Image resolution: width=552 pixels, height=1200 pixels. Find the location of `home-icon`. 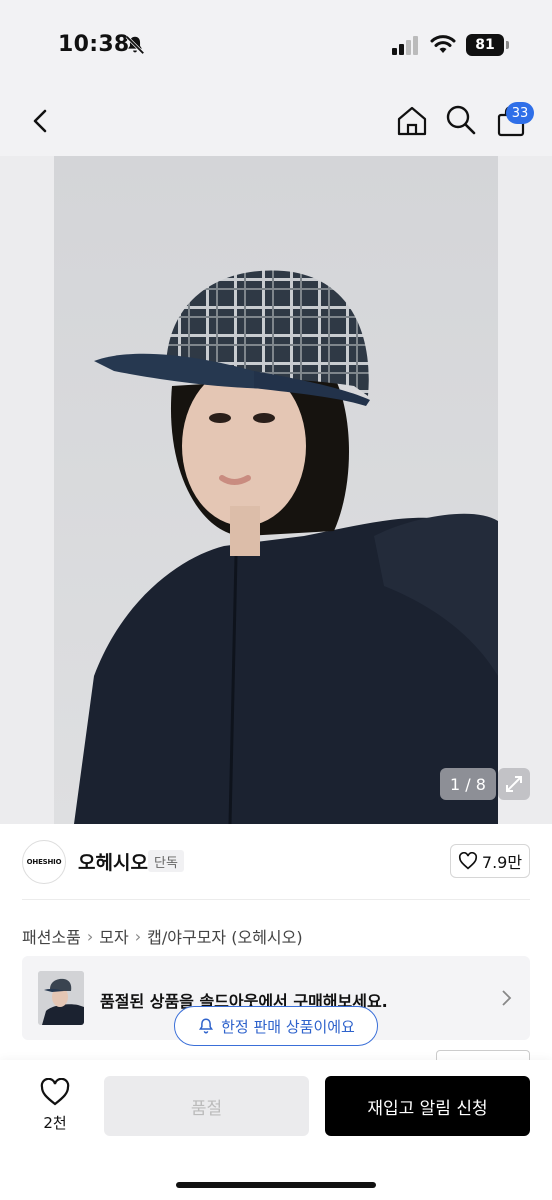

home-icon is located at coordinates (412, 121).